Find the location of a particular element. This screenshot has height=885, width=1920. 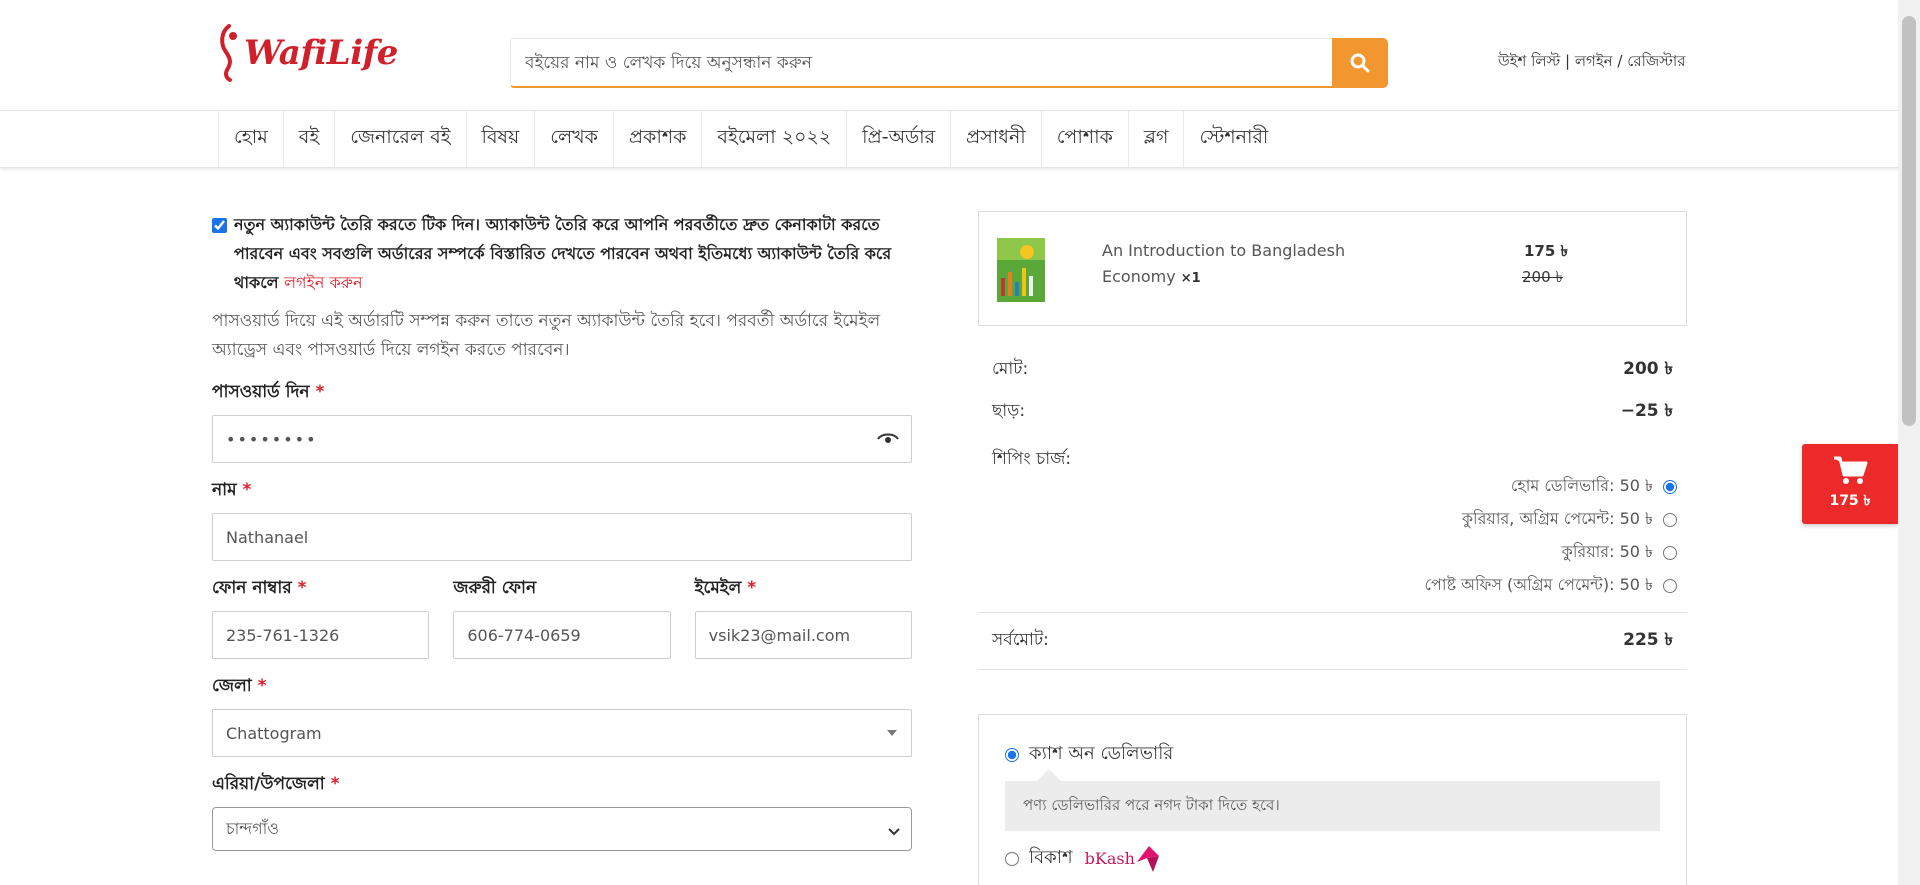

phone-value: 235-761-1326 is located at coordinates (283, 635).